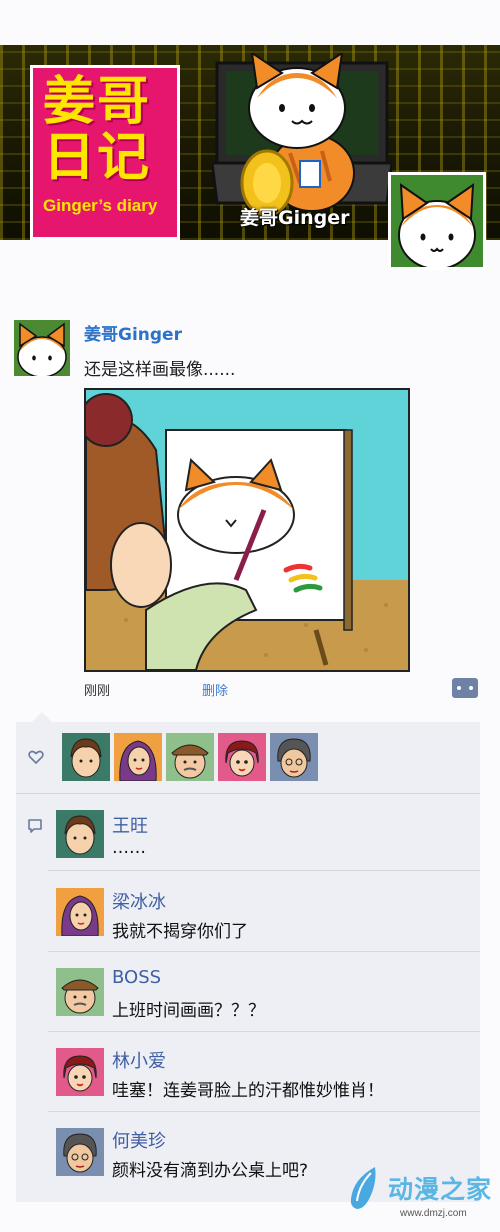  What do you see at coordinates (139, 1140) in the screenshot?
I see `commenter-name: 何美珍` at bounding box center [139, 1140].